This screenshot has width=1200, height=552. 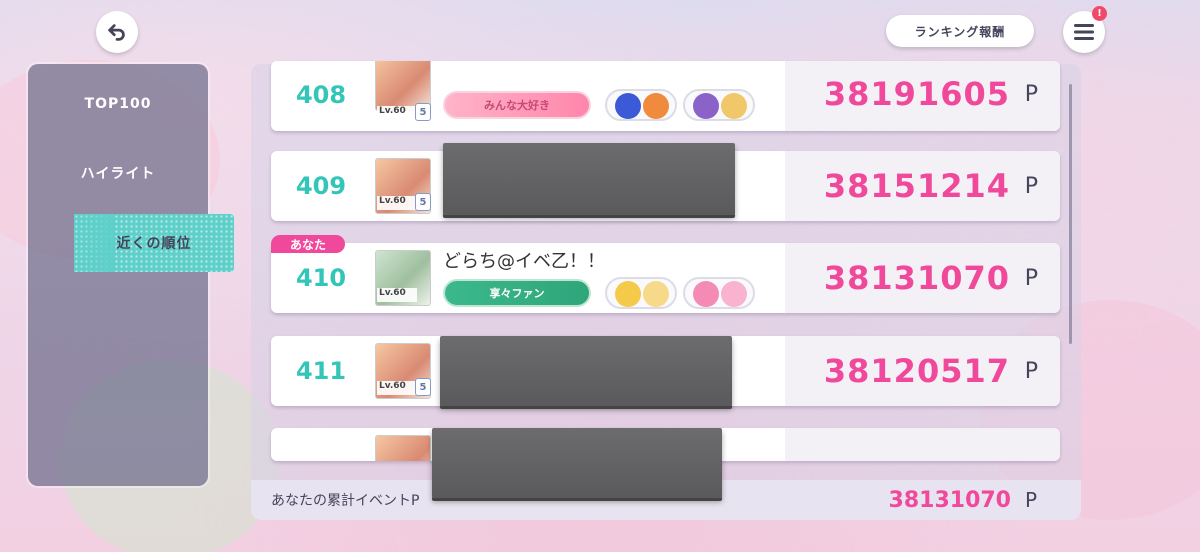 I want to click on rank-number: 411, so click(x=321, y=371).